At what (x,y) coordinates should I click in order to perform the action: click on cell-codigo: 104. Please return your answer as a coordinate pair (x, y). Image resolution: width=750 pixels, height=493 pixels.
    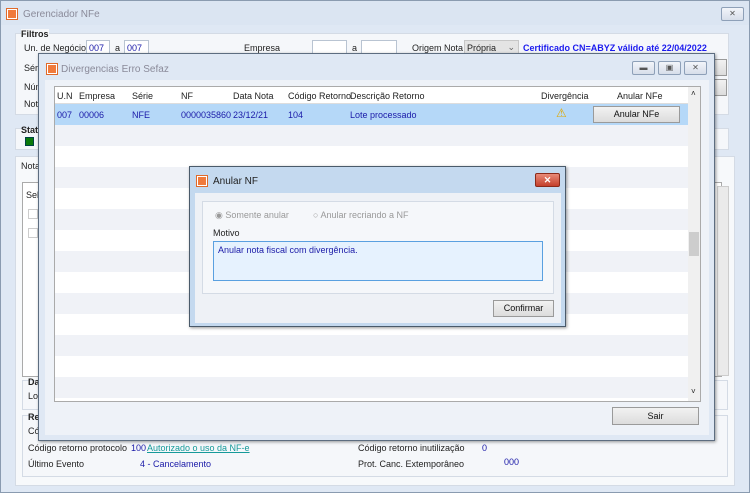
    Looking at the image, I should click on (296, 115).